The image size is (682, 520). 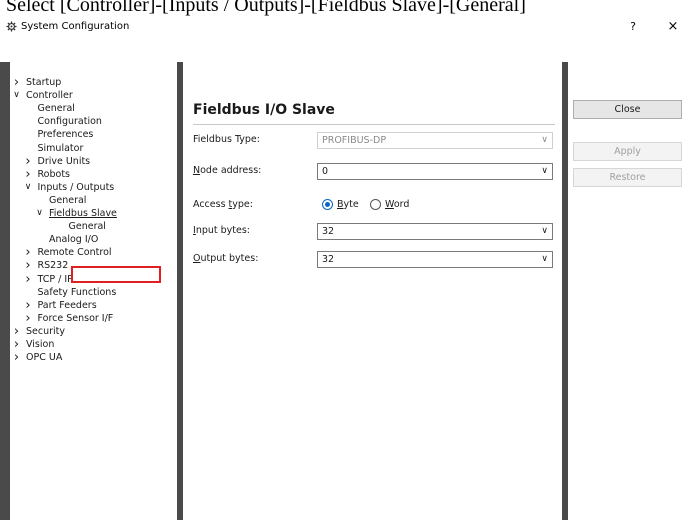 I want to click on output-bytes-label: Output bytes:, so click(x=226, y=258).